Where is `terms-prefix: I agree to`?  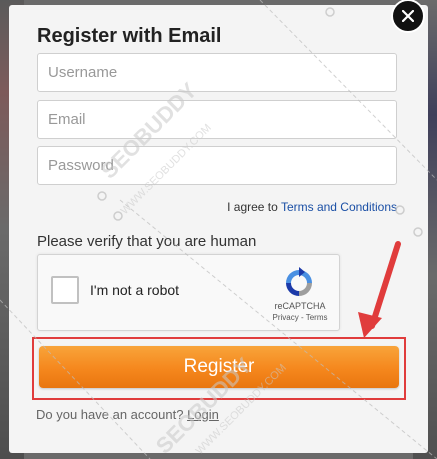 terms-prefix: I agree to is located at coordinates (254, 207).